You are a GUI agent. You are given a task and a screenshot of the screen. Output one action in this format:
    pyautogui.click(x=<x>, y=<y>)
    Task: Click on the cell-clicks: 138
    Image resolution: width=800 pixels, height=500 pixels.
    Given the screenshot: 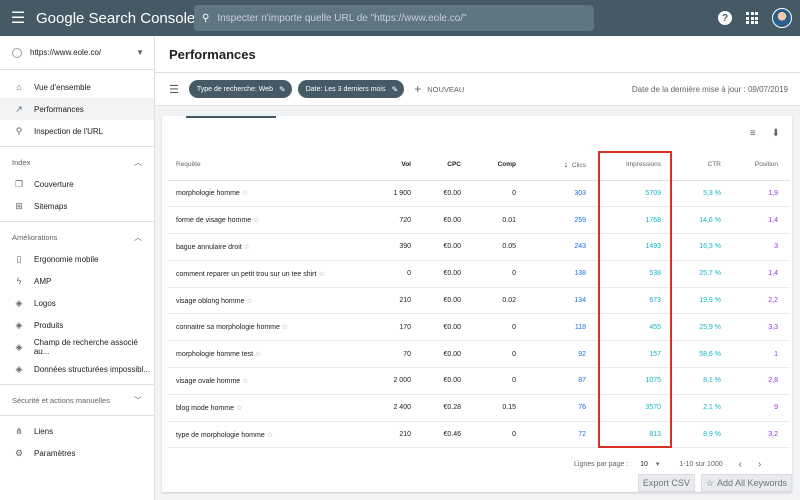 What is the action you would take?
    pyautogui.click(x=563, y=274)
    